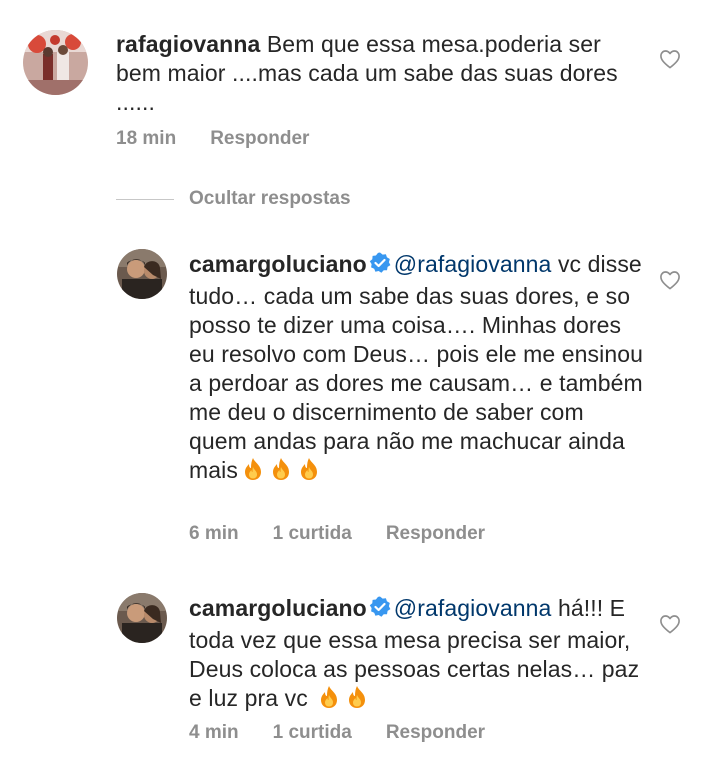  I want to click on comment-1-username: rafagiovanna, so click(188, 44).